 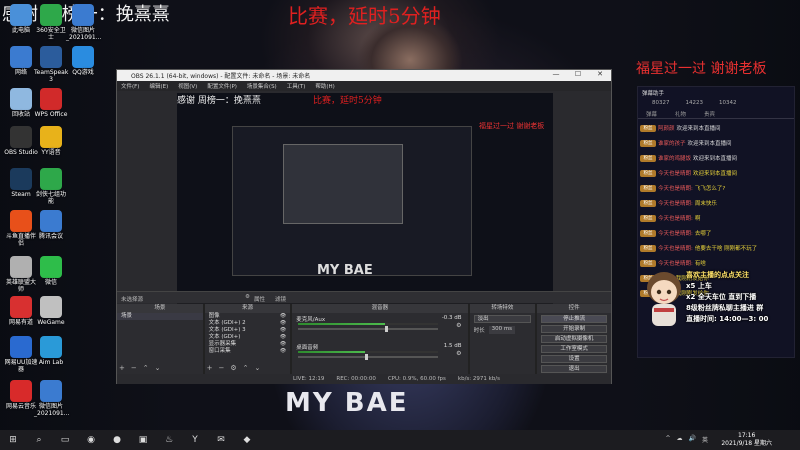 What do you see at coordinates (222, 86) in the screenshot?
I see `menu-item: 配置文件(P)` at bounding box center [222, 86].